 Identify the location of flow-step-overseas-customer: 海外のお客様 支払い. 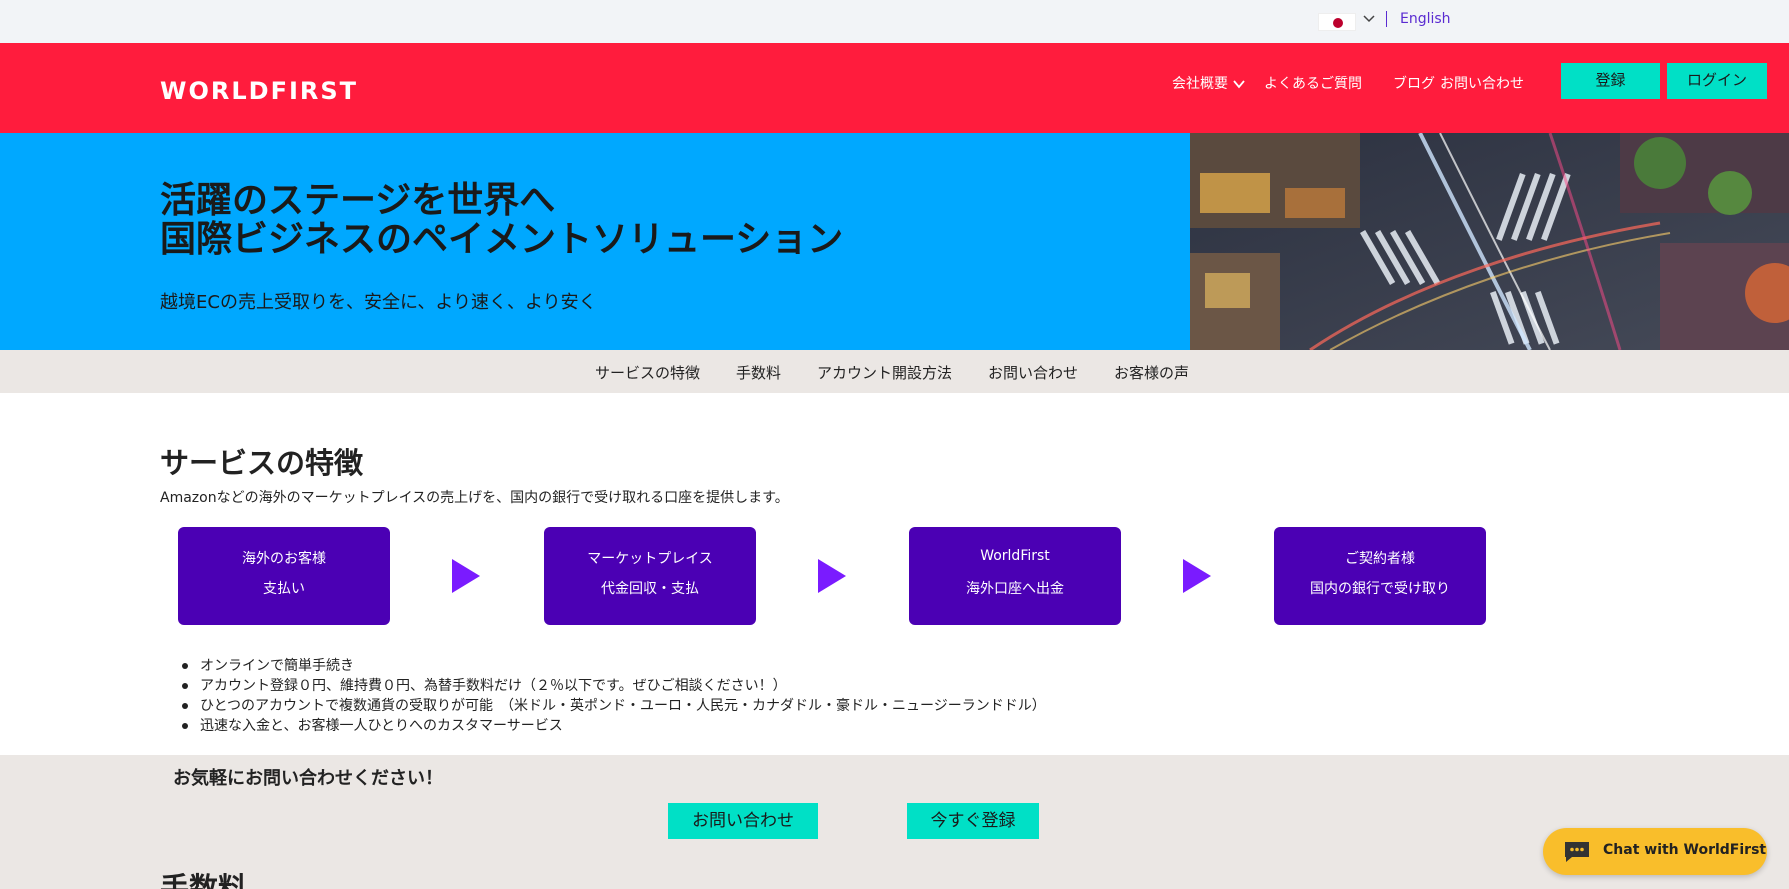
(284, 576).